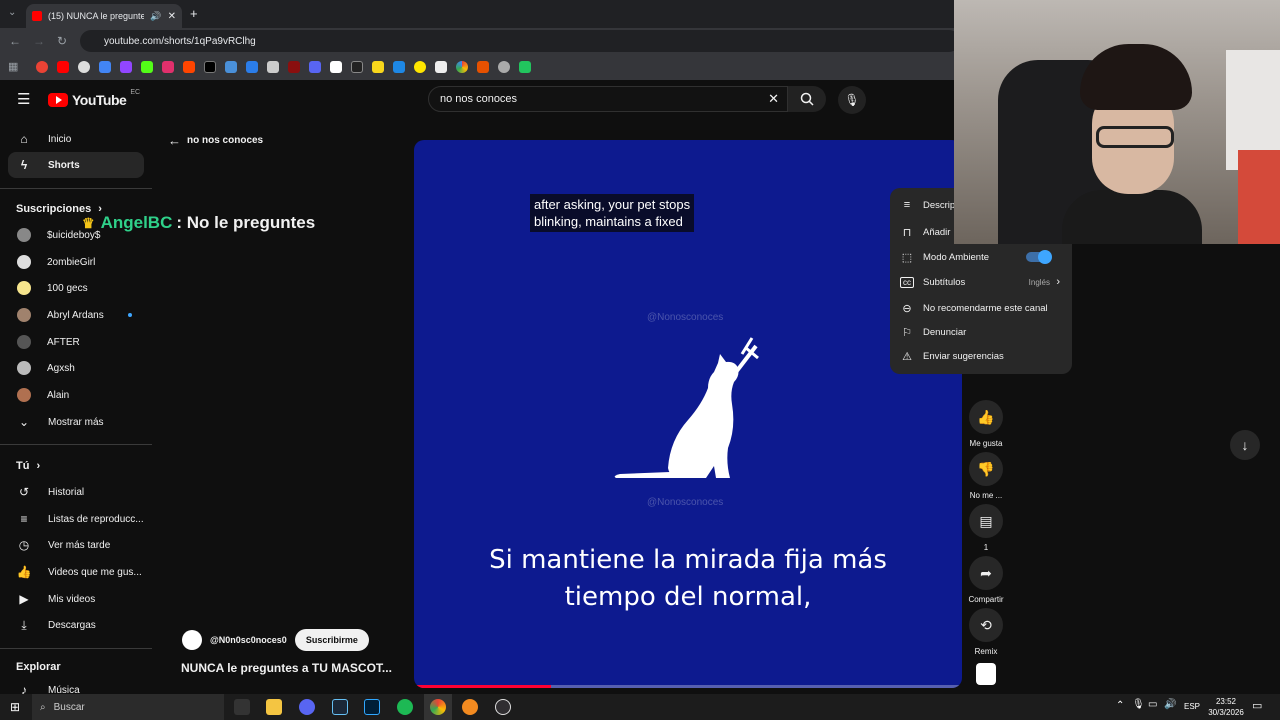 The height and width of the screenshot is (720, 1280). What do you see at coordinates (405, 707) in the screenshot?
I see `spotify-icon` at bounding box center [405, 707].